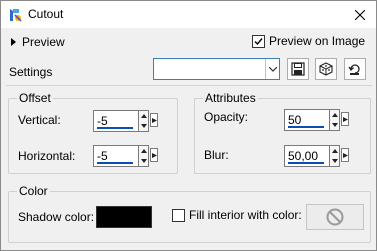 This screenshot has width=377, height=251. I want to click on reset-button, so click(355, 69).